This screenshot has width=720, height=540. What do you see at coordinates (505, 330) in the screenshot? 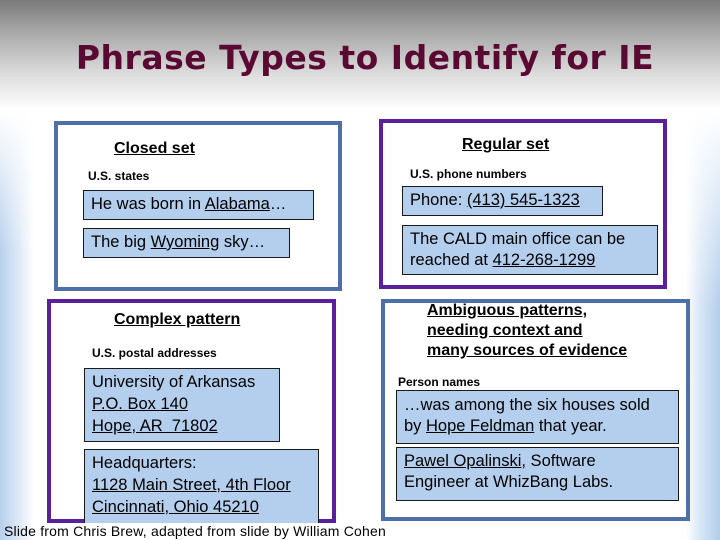
I see `heading-line: needing context and` at bounding box center [505, 330].